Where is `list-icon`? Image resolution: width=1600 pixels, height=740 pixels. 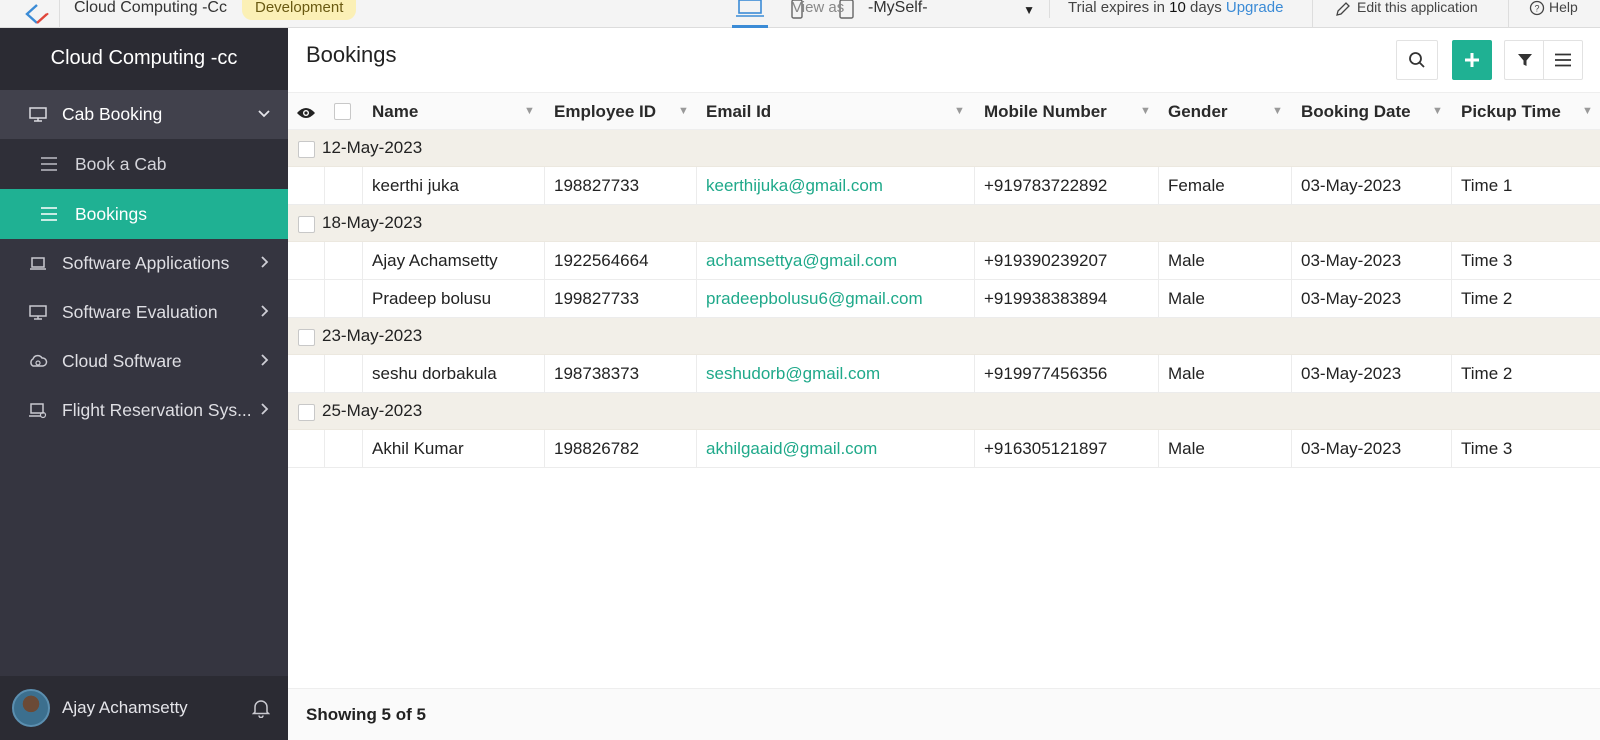 list-icon is located at coordinates (51, 164).